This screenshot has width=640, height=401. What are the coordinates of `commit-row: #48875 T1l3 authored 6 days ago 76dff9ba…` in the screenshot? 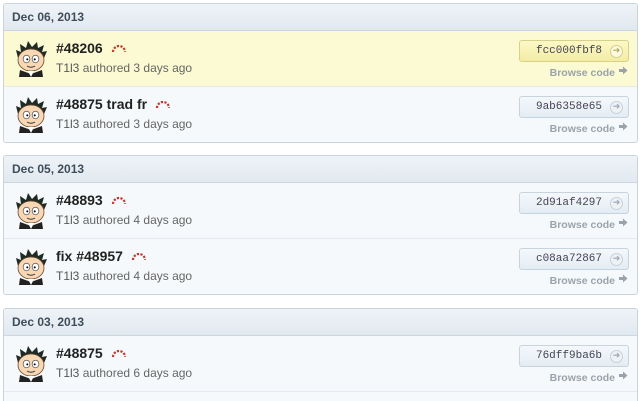 It's located at (320, 363).